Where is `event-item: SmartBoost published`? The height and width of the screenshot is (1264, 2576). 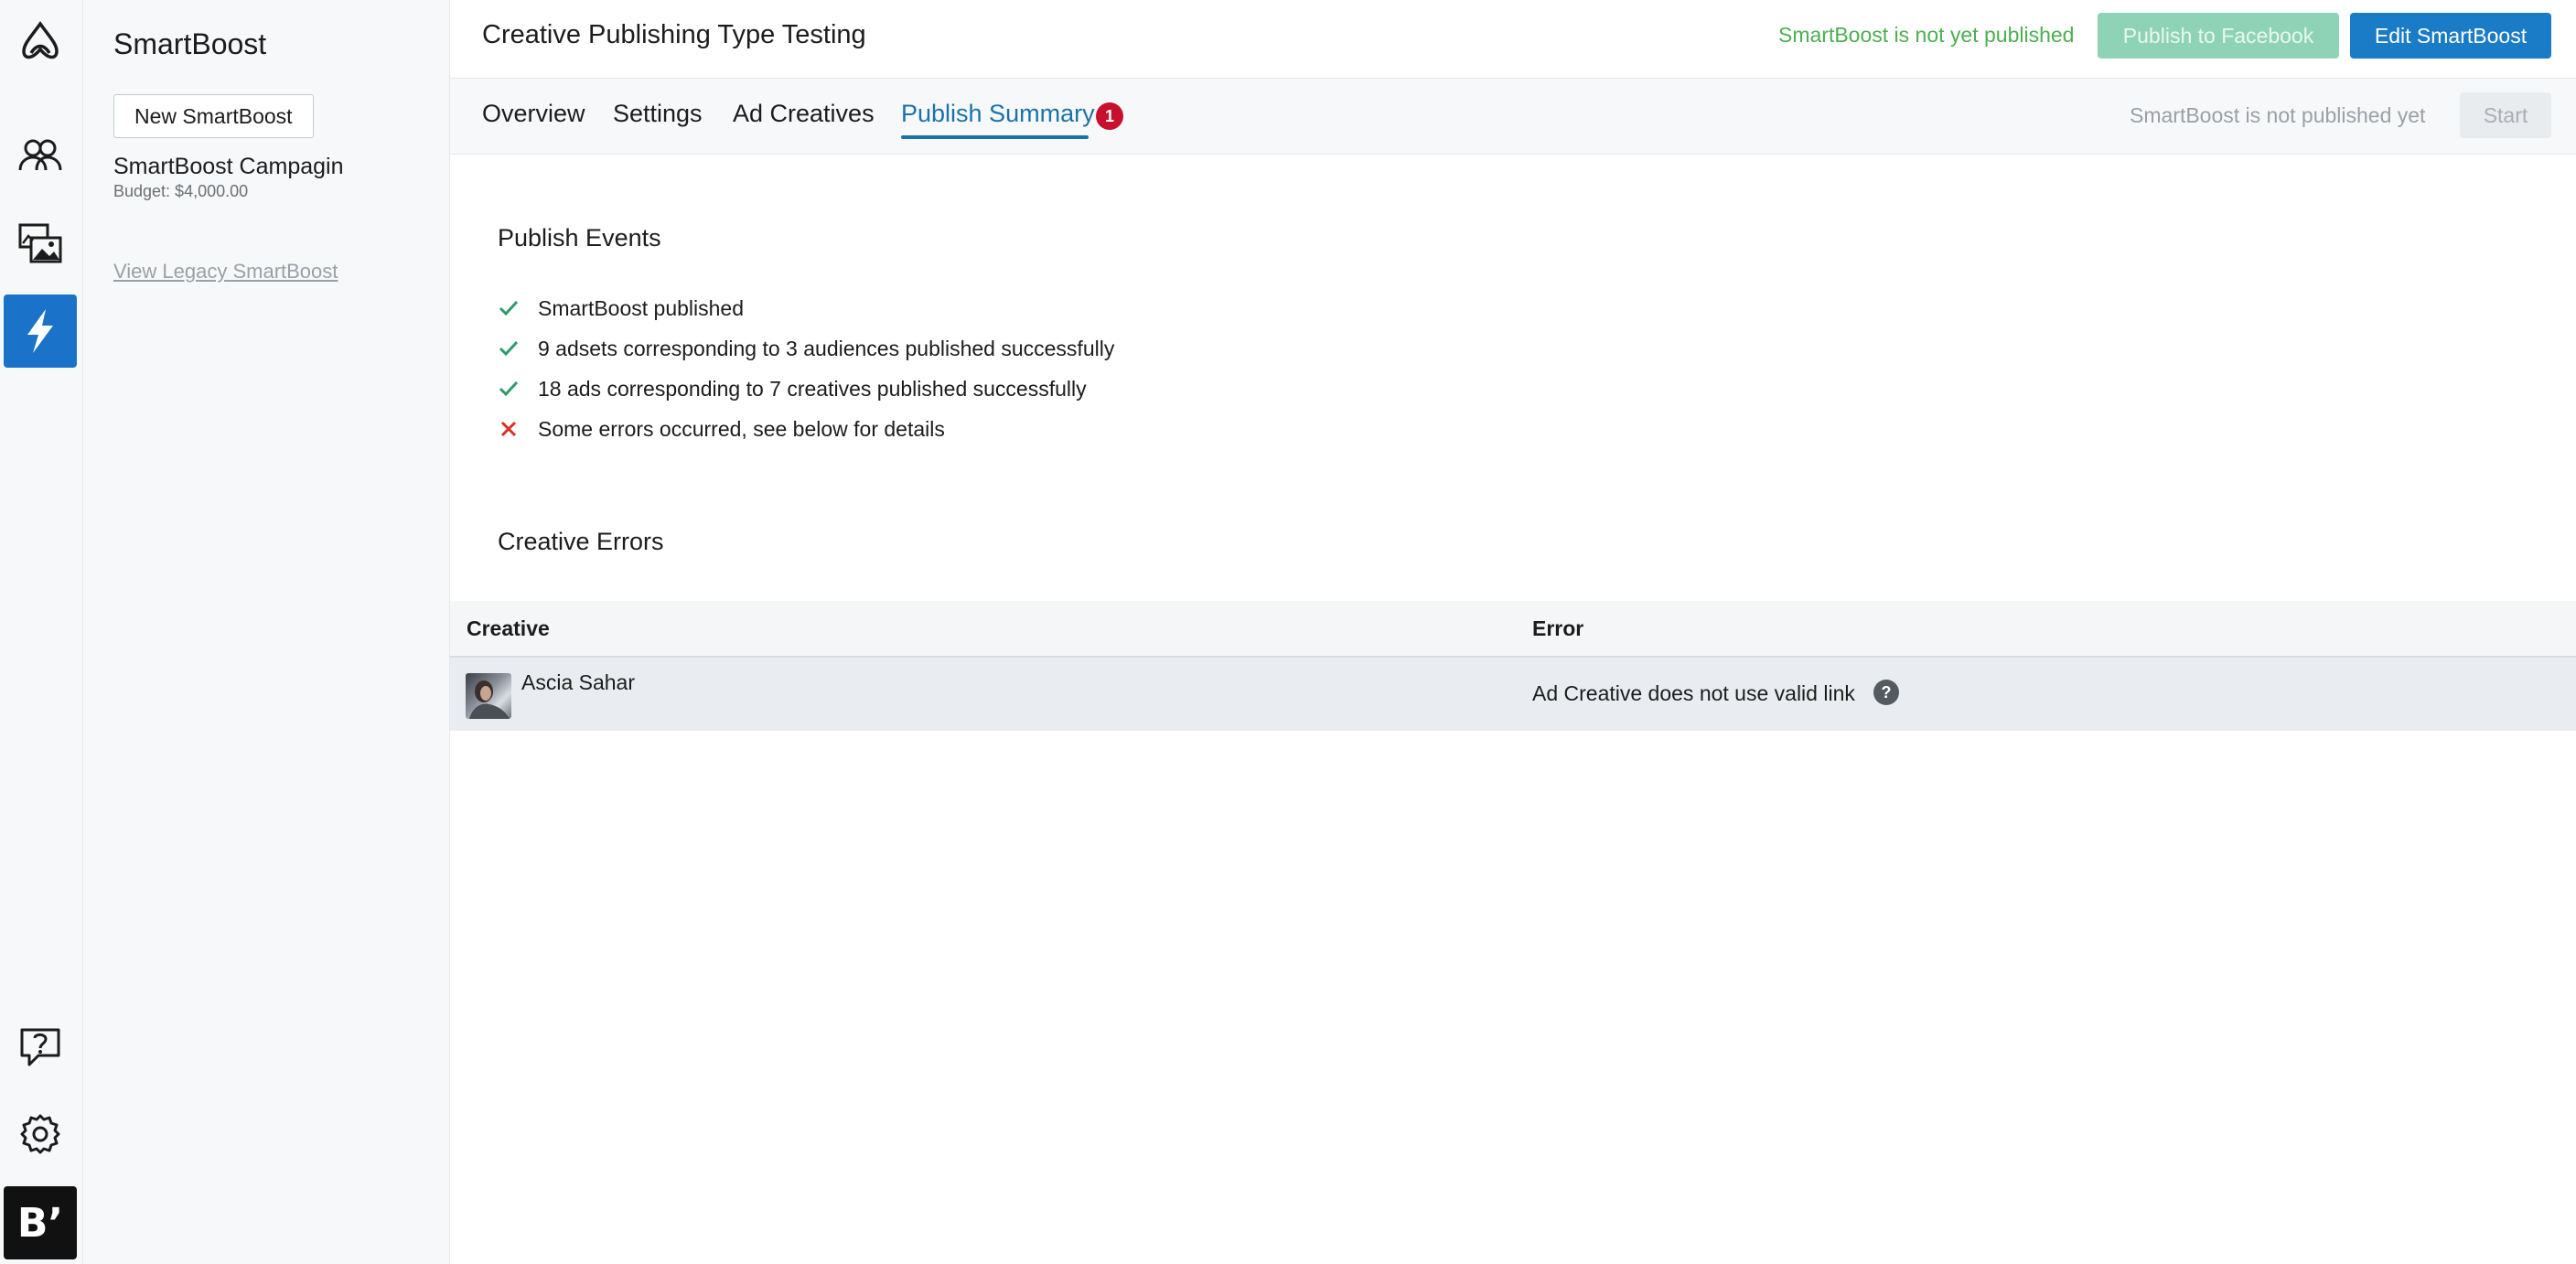
event-item: SmartBoost published is located at coordinates (621, 309).